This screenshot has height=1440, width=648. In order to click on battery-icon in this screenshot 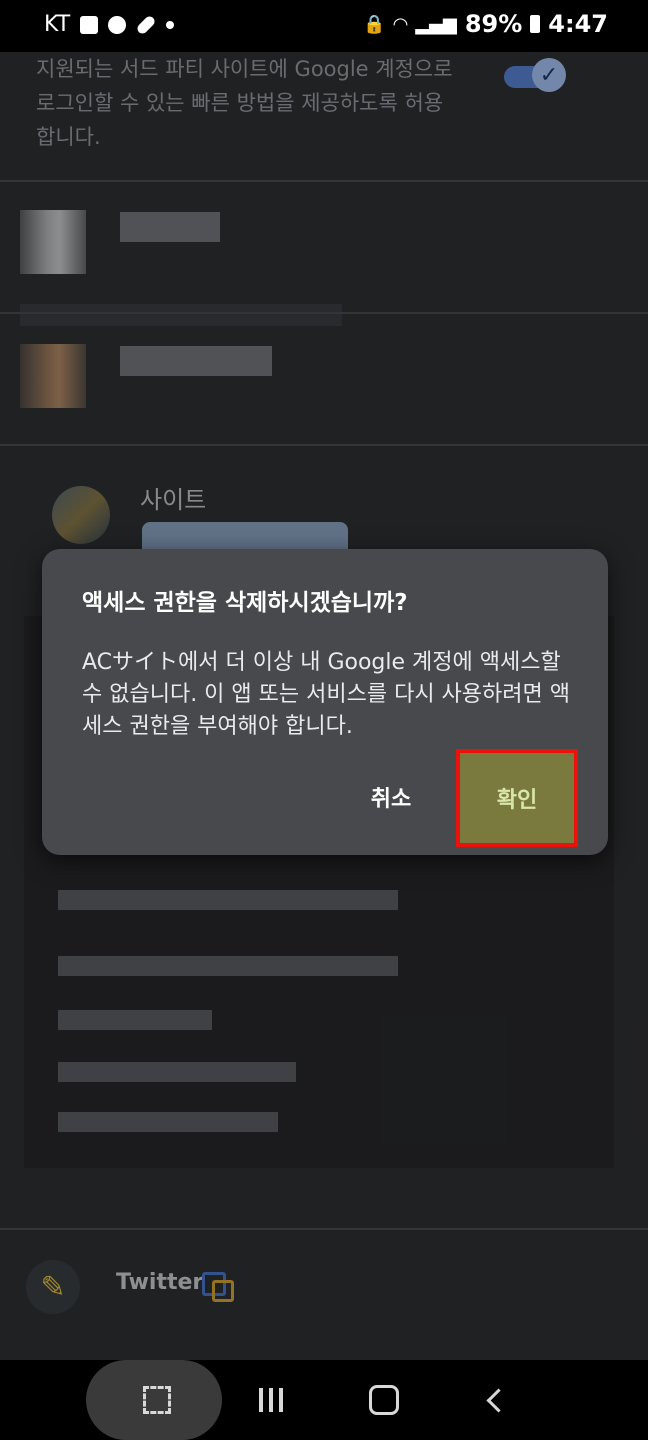, I will do `click(535, 24)`.